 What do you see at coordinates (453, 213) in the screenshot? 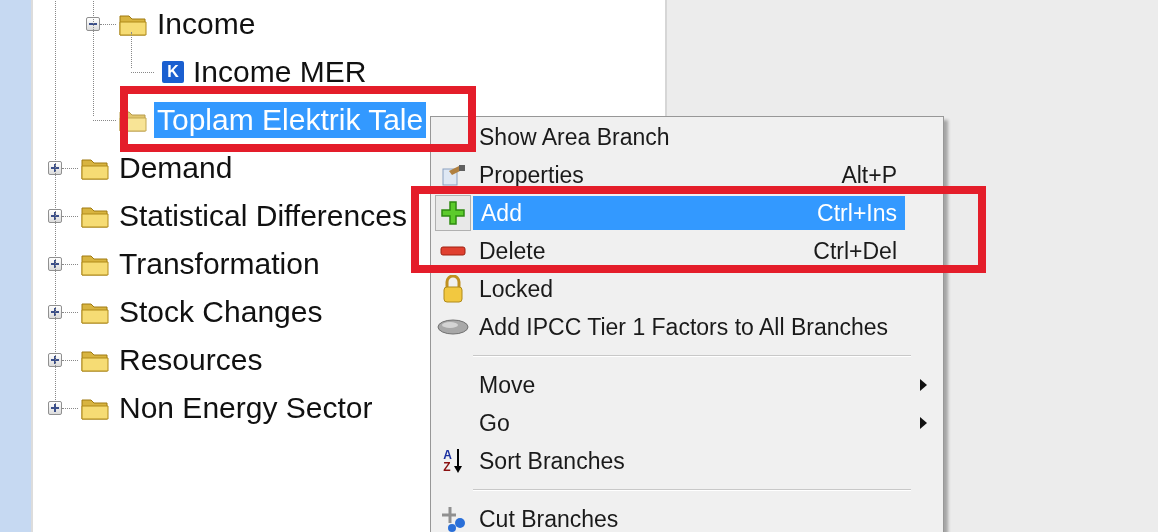
I see `plus-icon` at bounding box center [453, 213].